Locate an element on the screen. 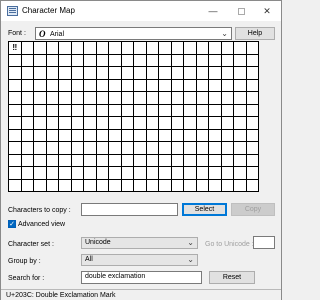  minimize-button: — is located at coordinates (213, 11).